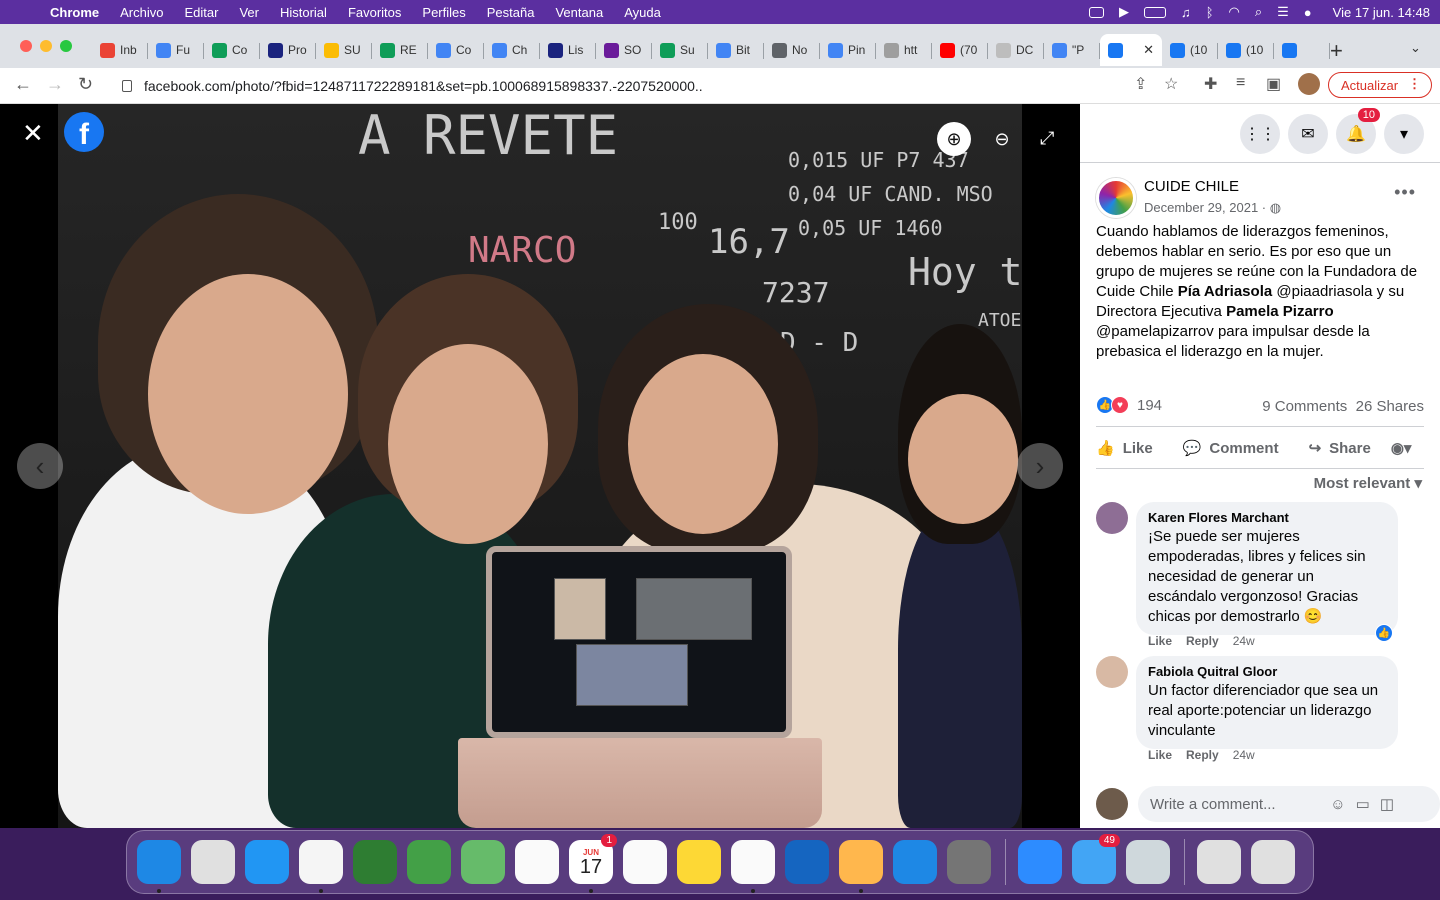 The width and height of the screenshot is (1440, 900). Describe the element at coordinates (807, 862) in the screenshot. I see `keynote-icon` at that location.